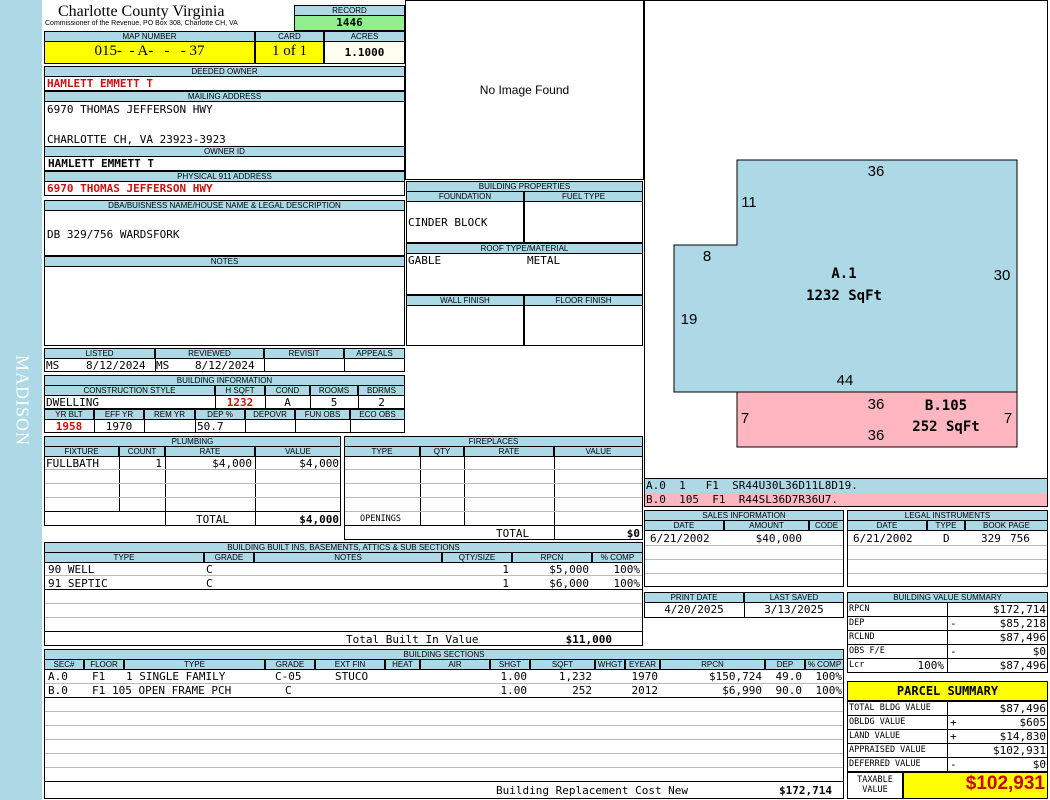 The image size is (1050, 800). What do you see at coordinates (130, 188) in the screenshot?
I see `physical-address-value: 6970 THOMAS JEFFERSON HWY` at bounding box center [130, 188].